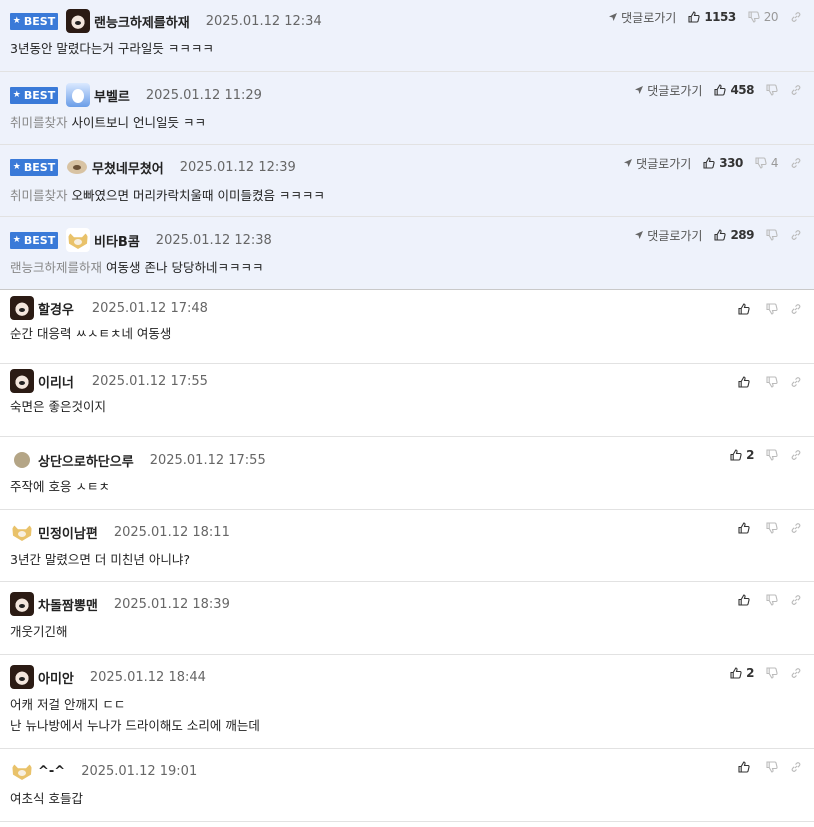  Describe the element at coordinates (767, 163) in the screenshot. I see `dislike-button: 4` at that location.